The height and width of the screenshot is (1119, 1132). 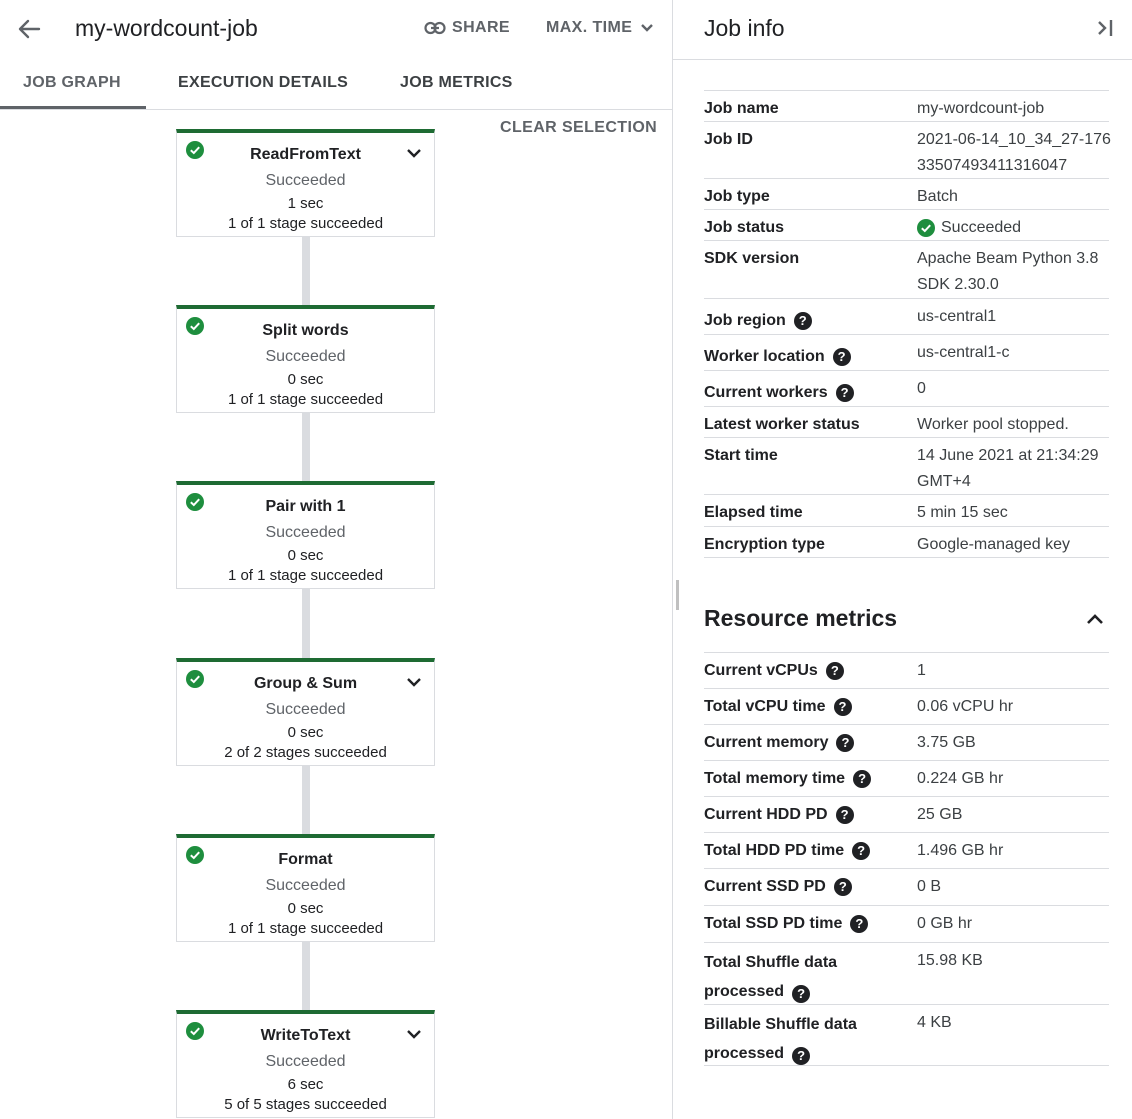 I want to click on max-time-label: MAX. TIME, so click(x=589, y=27).